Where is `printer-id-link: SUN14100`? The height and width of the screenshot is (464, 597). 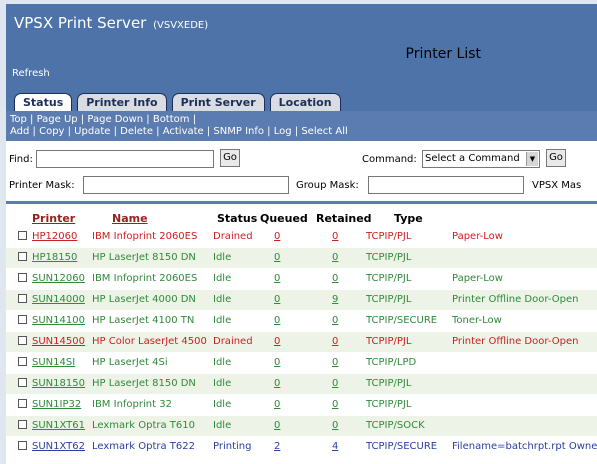
printer-id-link: SUN14100 is located at coordinates (58, 320).